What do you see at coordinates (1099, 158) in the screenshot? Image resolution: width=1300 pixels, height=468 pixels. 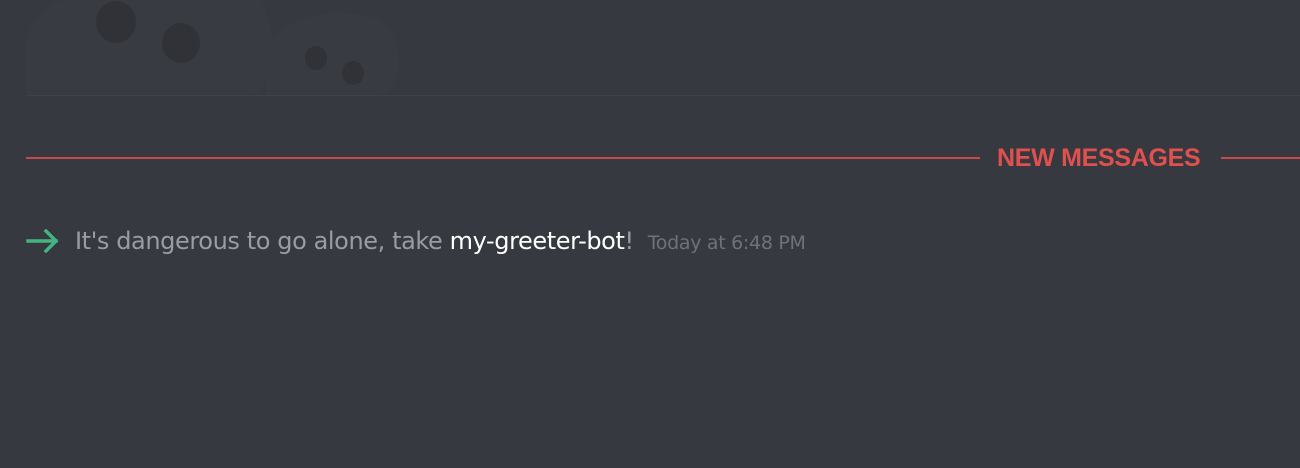 I see `new-messages-label: NEW MESSAGES` at bounding box center [1099, 158].